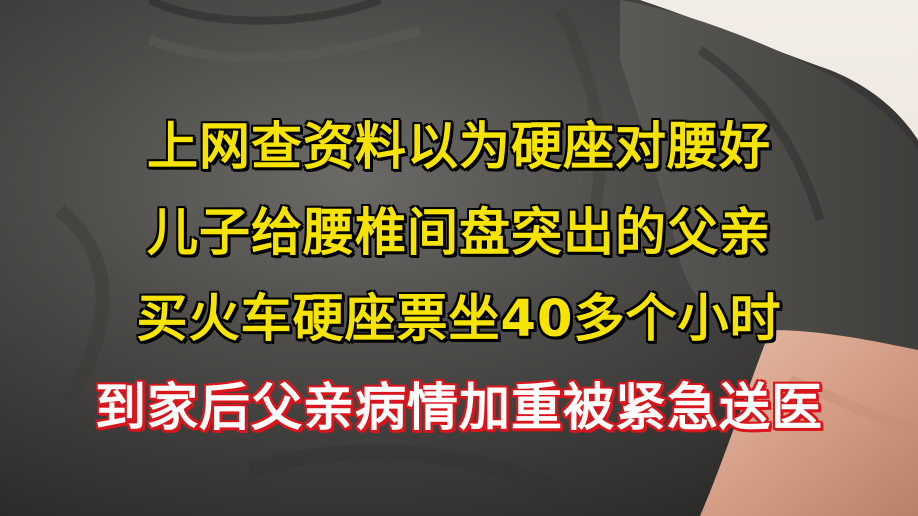 This screenshot has height=516, width=918. I want to click on caption-line-1: 上网查资料以为硬座对腰好, so click(458, 147).